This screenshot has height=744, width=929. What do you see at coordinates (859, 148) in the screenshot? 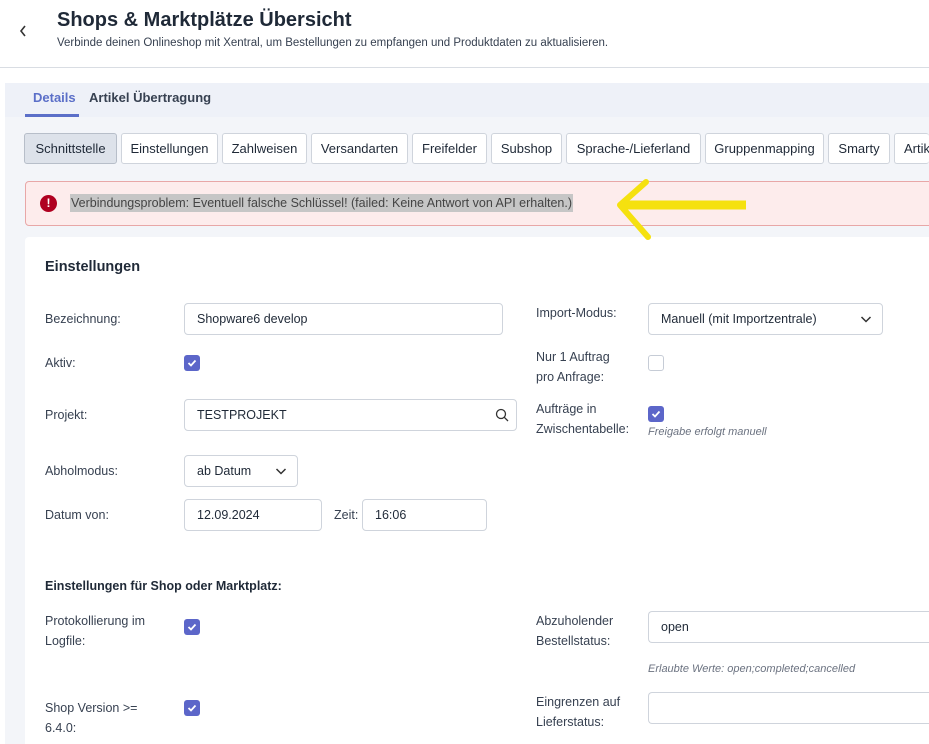
I see `subtab-smarty: Smarty` at bounding box center [859, 148].